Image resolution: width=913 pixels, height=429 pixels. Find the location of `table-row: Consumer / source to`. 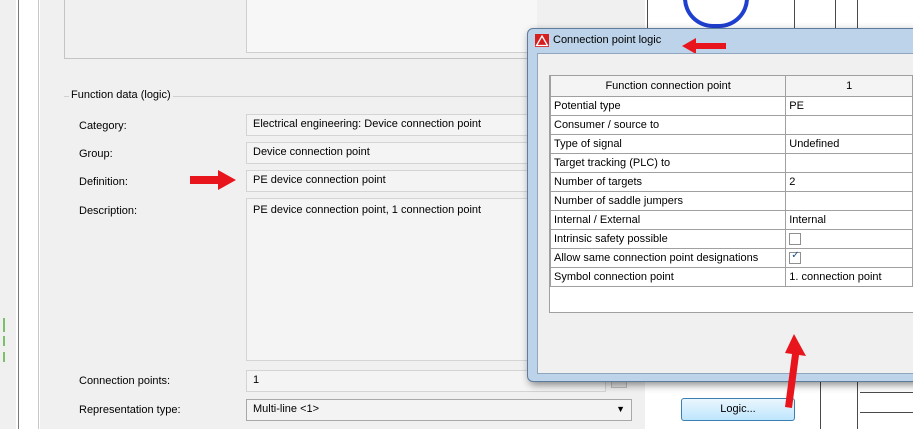

table-row: Consumer / source to is located at coordinates (731, 125).